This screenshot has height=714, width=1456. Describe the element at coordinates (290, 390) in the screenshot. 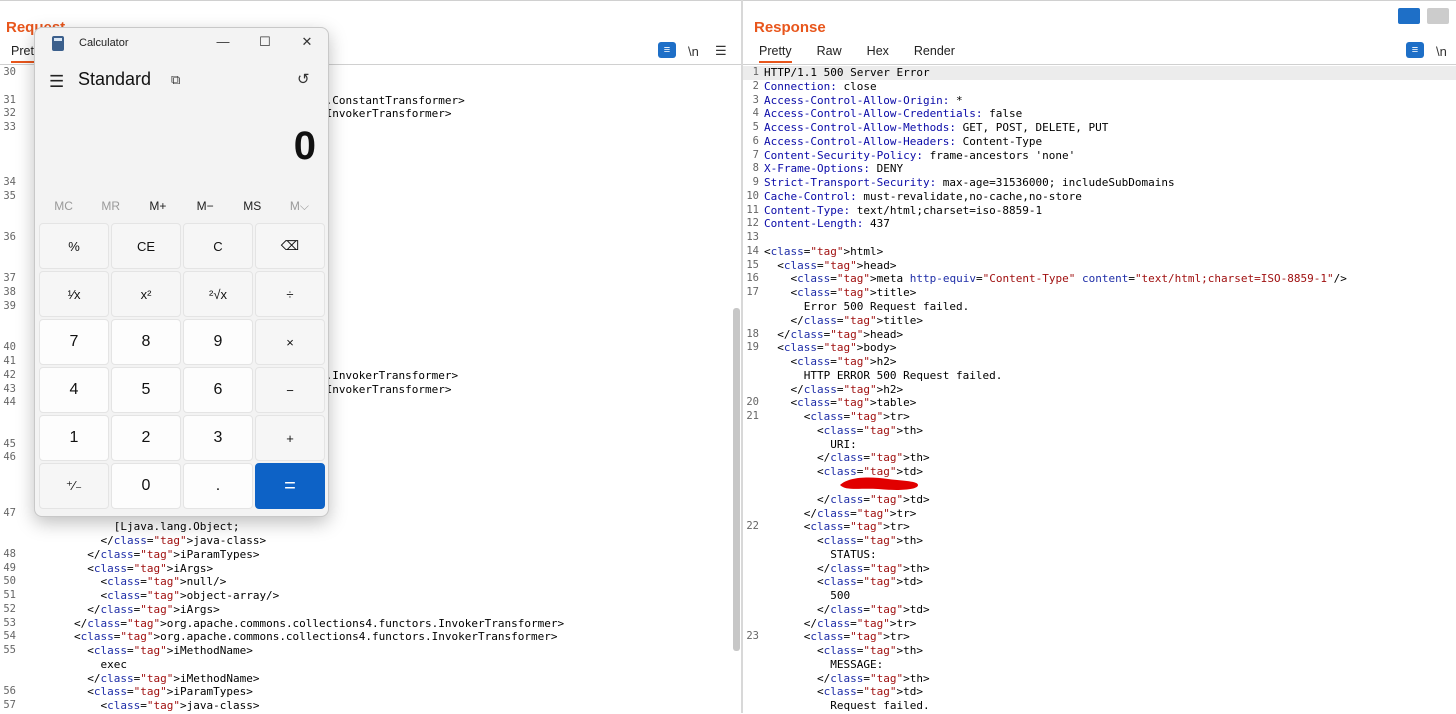

I see `key-15: −` at that location.